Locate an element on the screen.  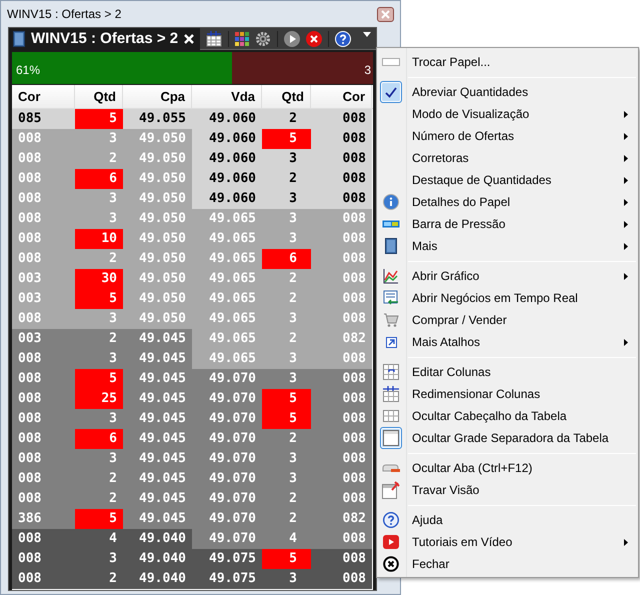
menu-item: Número de Ofertas is located at coordinates (507, 136).